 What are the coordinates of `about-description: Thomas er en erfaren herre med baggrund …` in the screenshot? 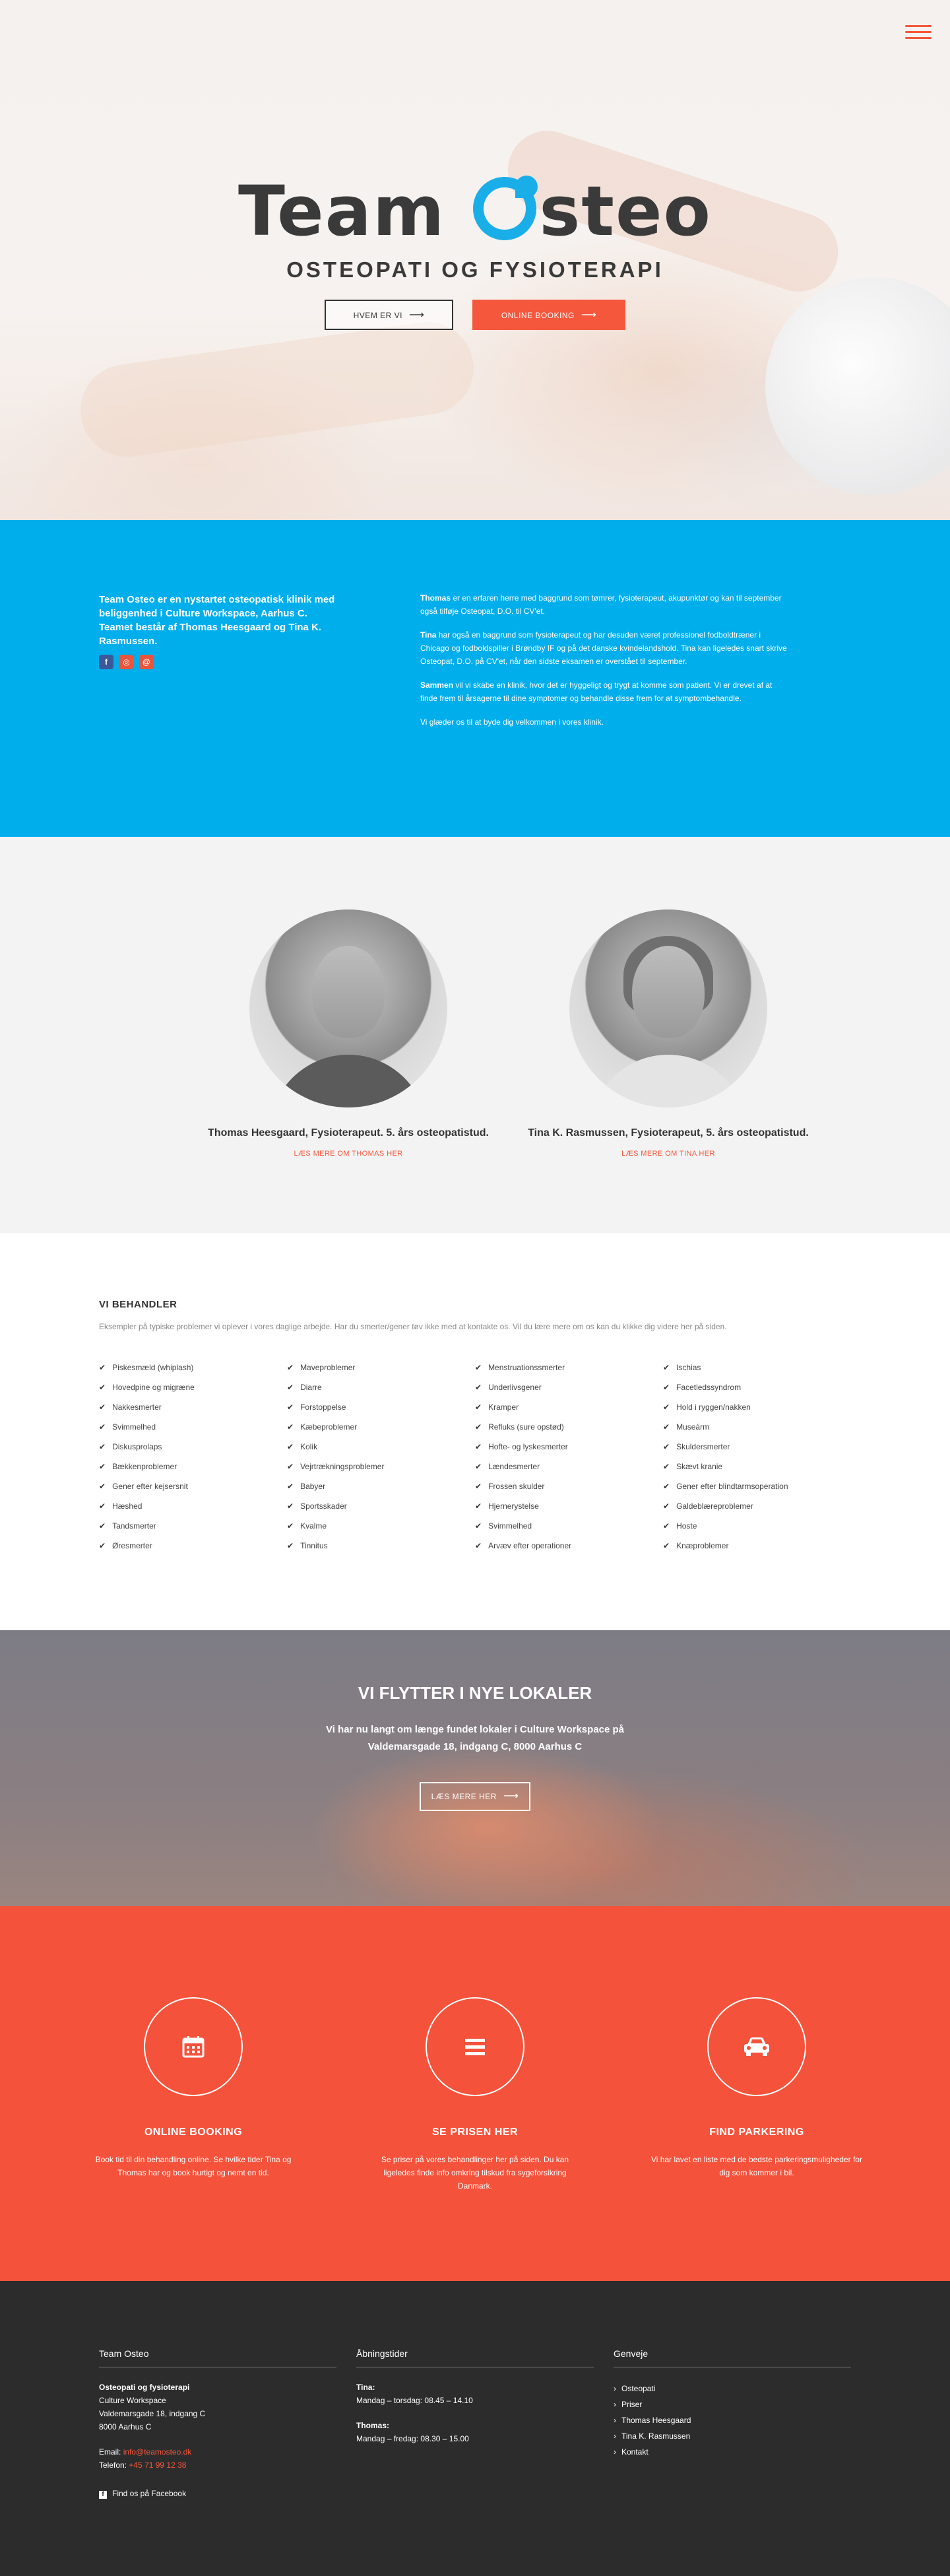 It's located at (605, 665).